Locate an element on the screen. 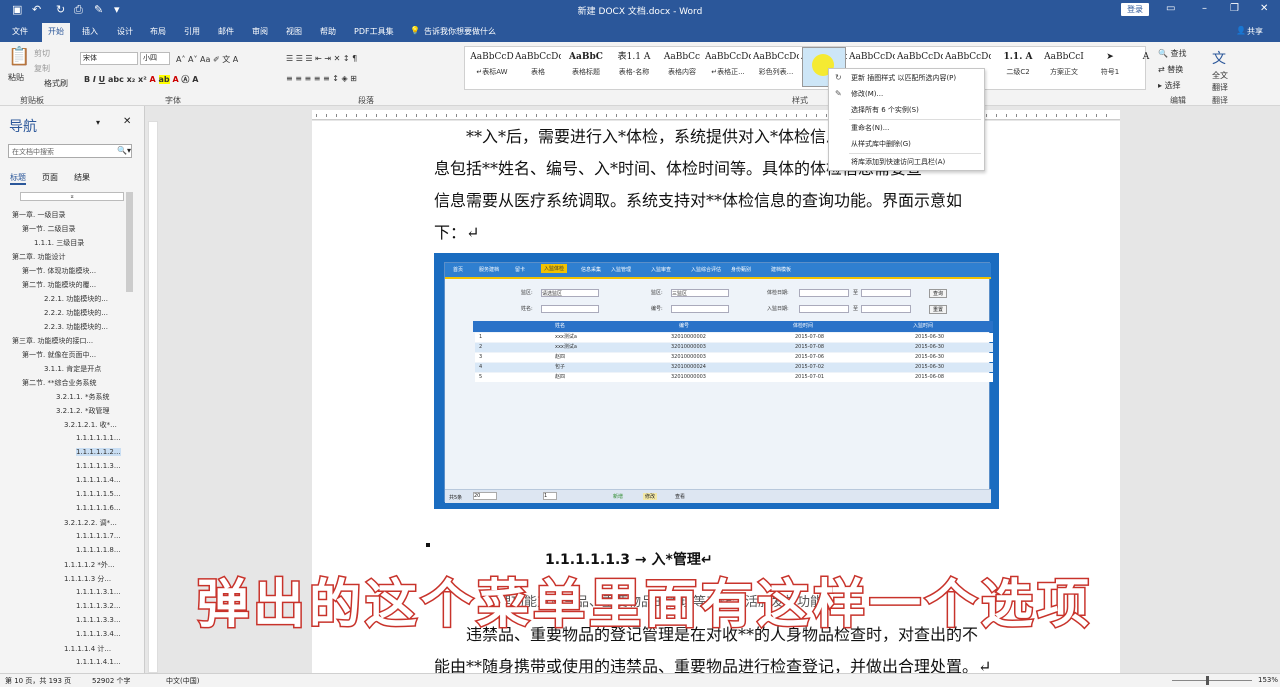 This screenshot has height=687, width=1280. nav-heading-item: 第二章. 功能设计 is located at coordinates (38, 257).